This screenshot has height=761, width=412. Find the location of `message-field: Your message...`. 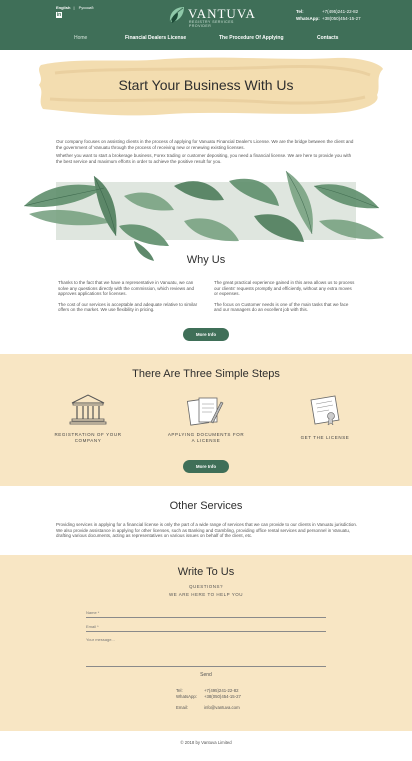

message-field: Your message... is located at coordinates (206, 652).